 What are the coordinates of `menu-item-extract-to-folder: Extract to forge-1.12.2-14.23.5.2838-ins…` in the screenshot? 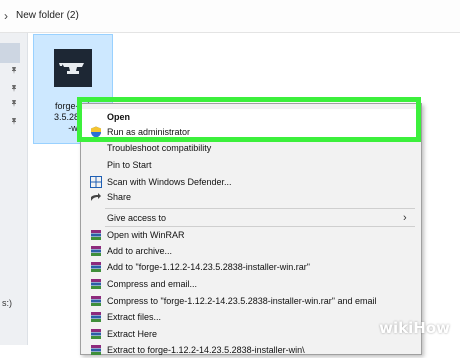 It's located at (251, 350).